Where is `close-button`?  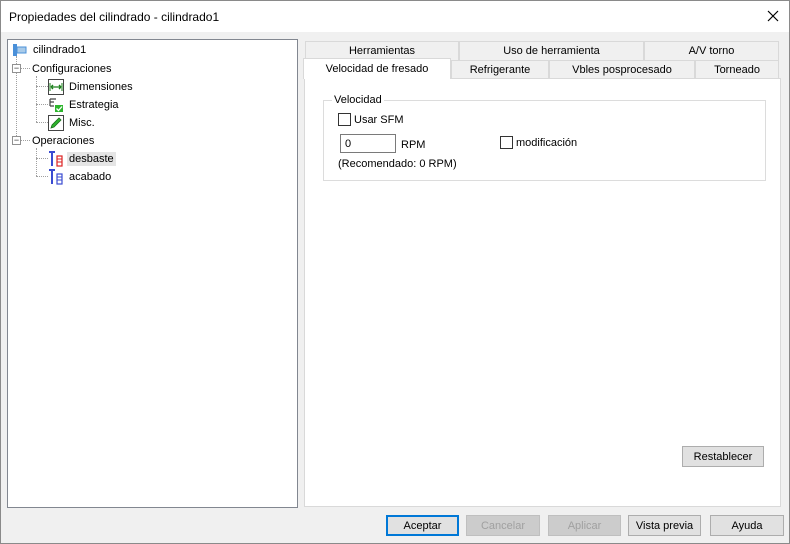
close-button is located at coordinates (773, 16).